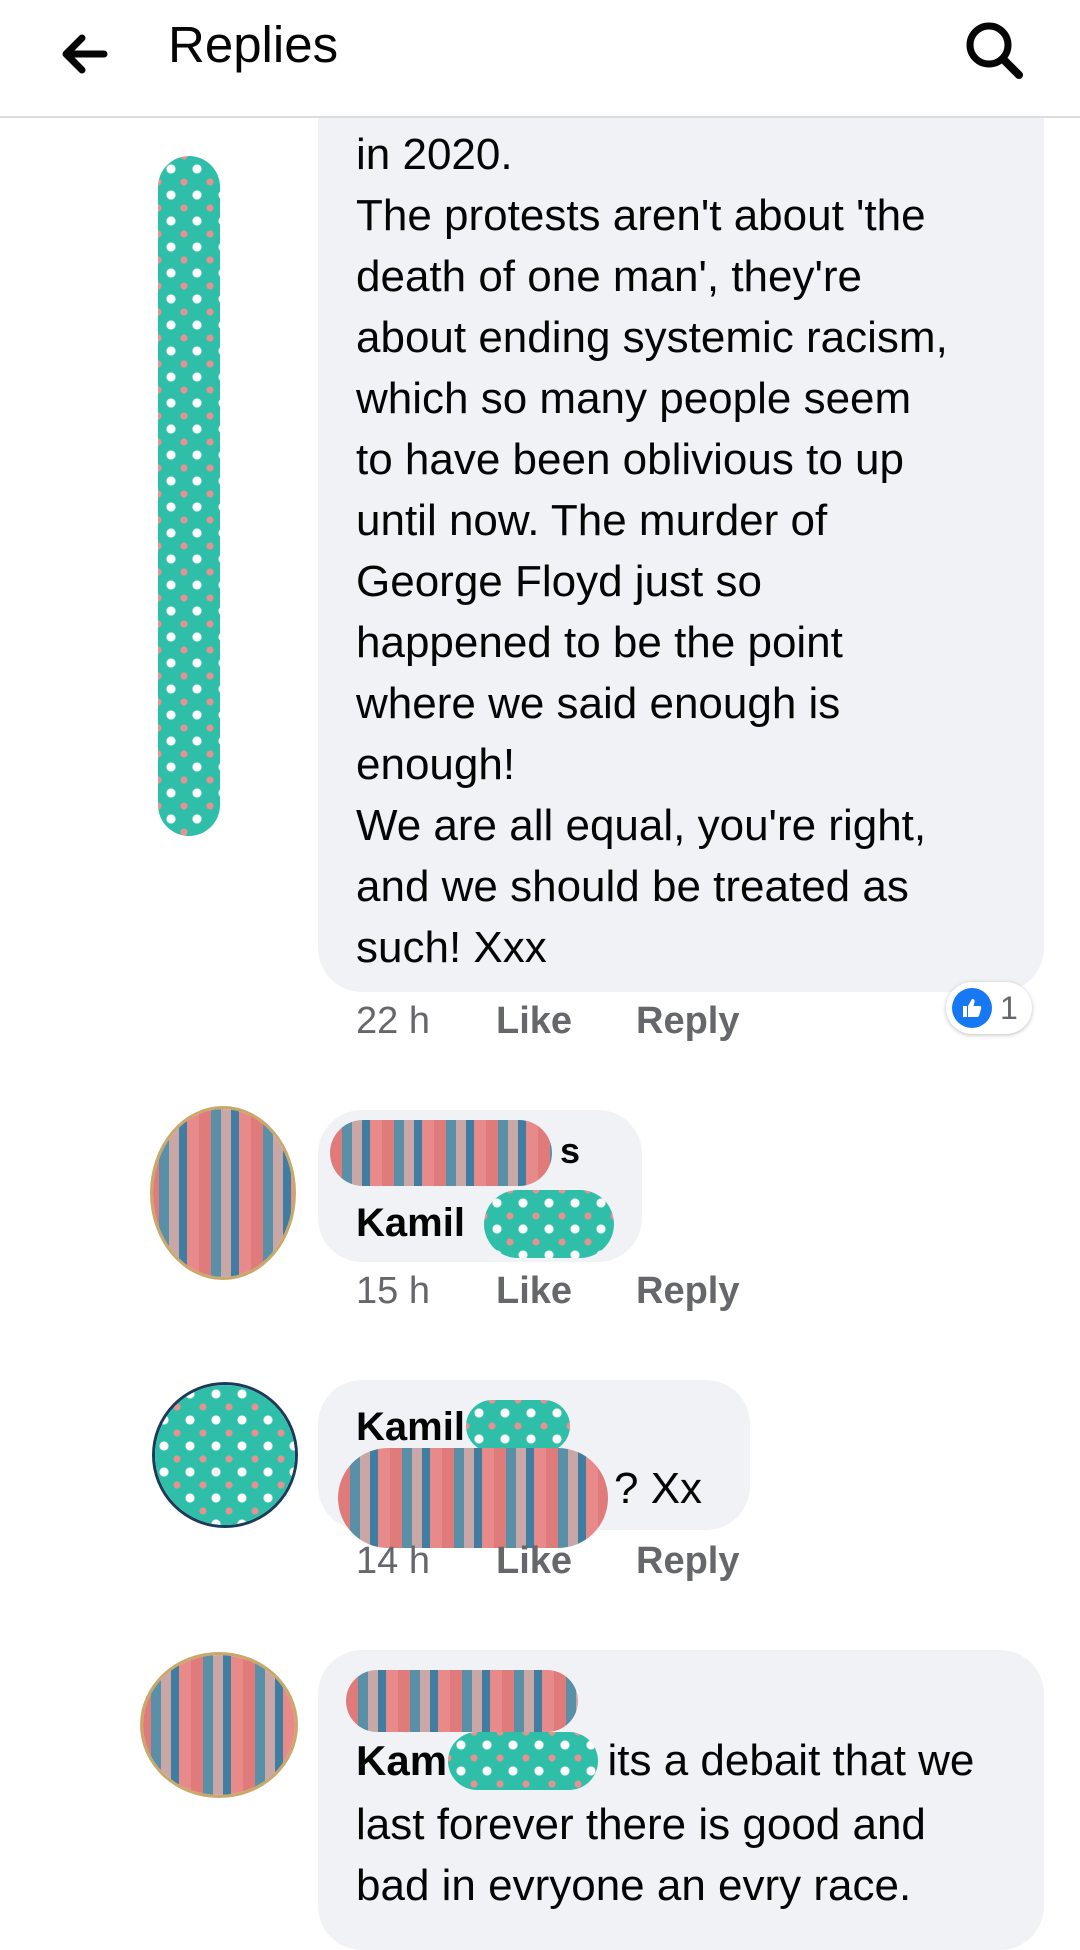 This screenshot has height=1950, width=1080. I want to click on mention-name: Kam, so click(401, 1760).